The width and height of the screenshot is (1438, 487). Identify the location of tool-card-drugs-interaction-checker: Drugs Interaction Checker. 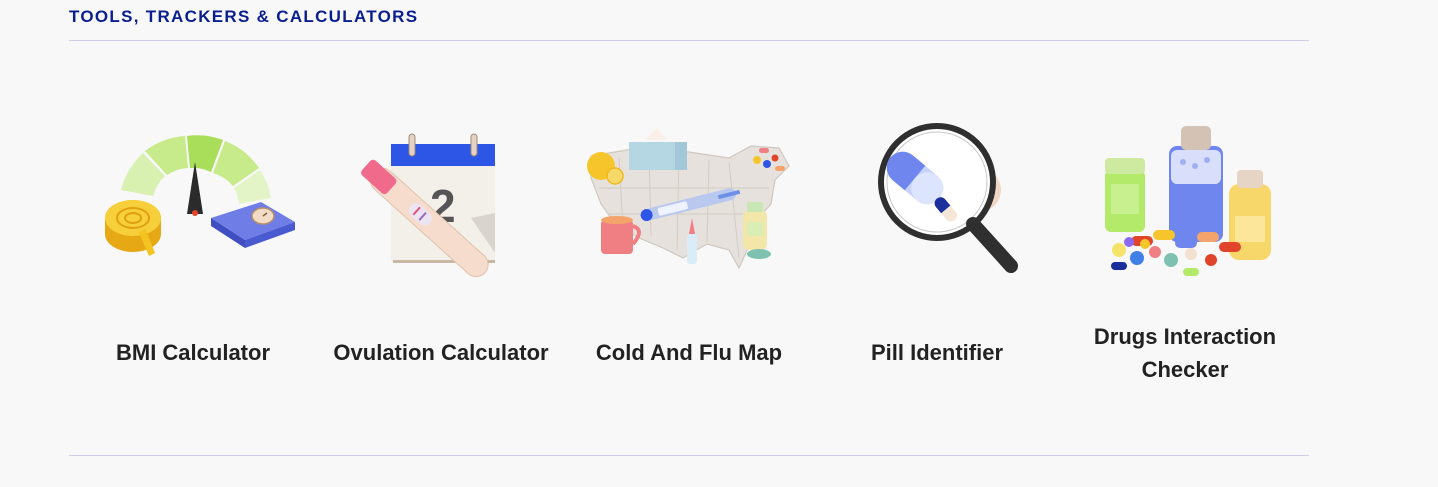
(1185, 255).